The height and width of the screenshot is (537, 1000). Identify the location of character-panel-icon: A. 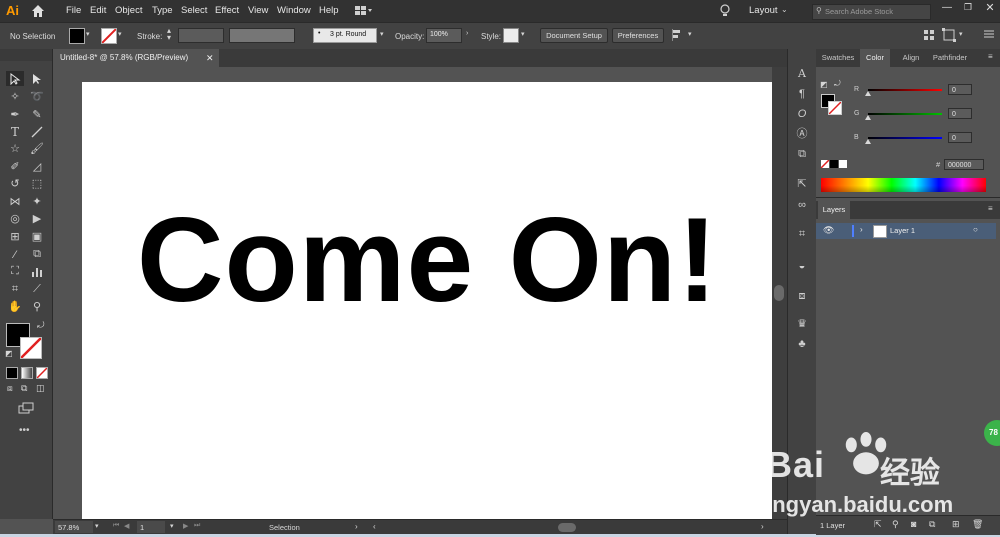
(802, 74).